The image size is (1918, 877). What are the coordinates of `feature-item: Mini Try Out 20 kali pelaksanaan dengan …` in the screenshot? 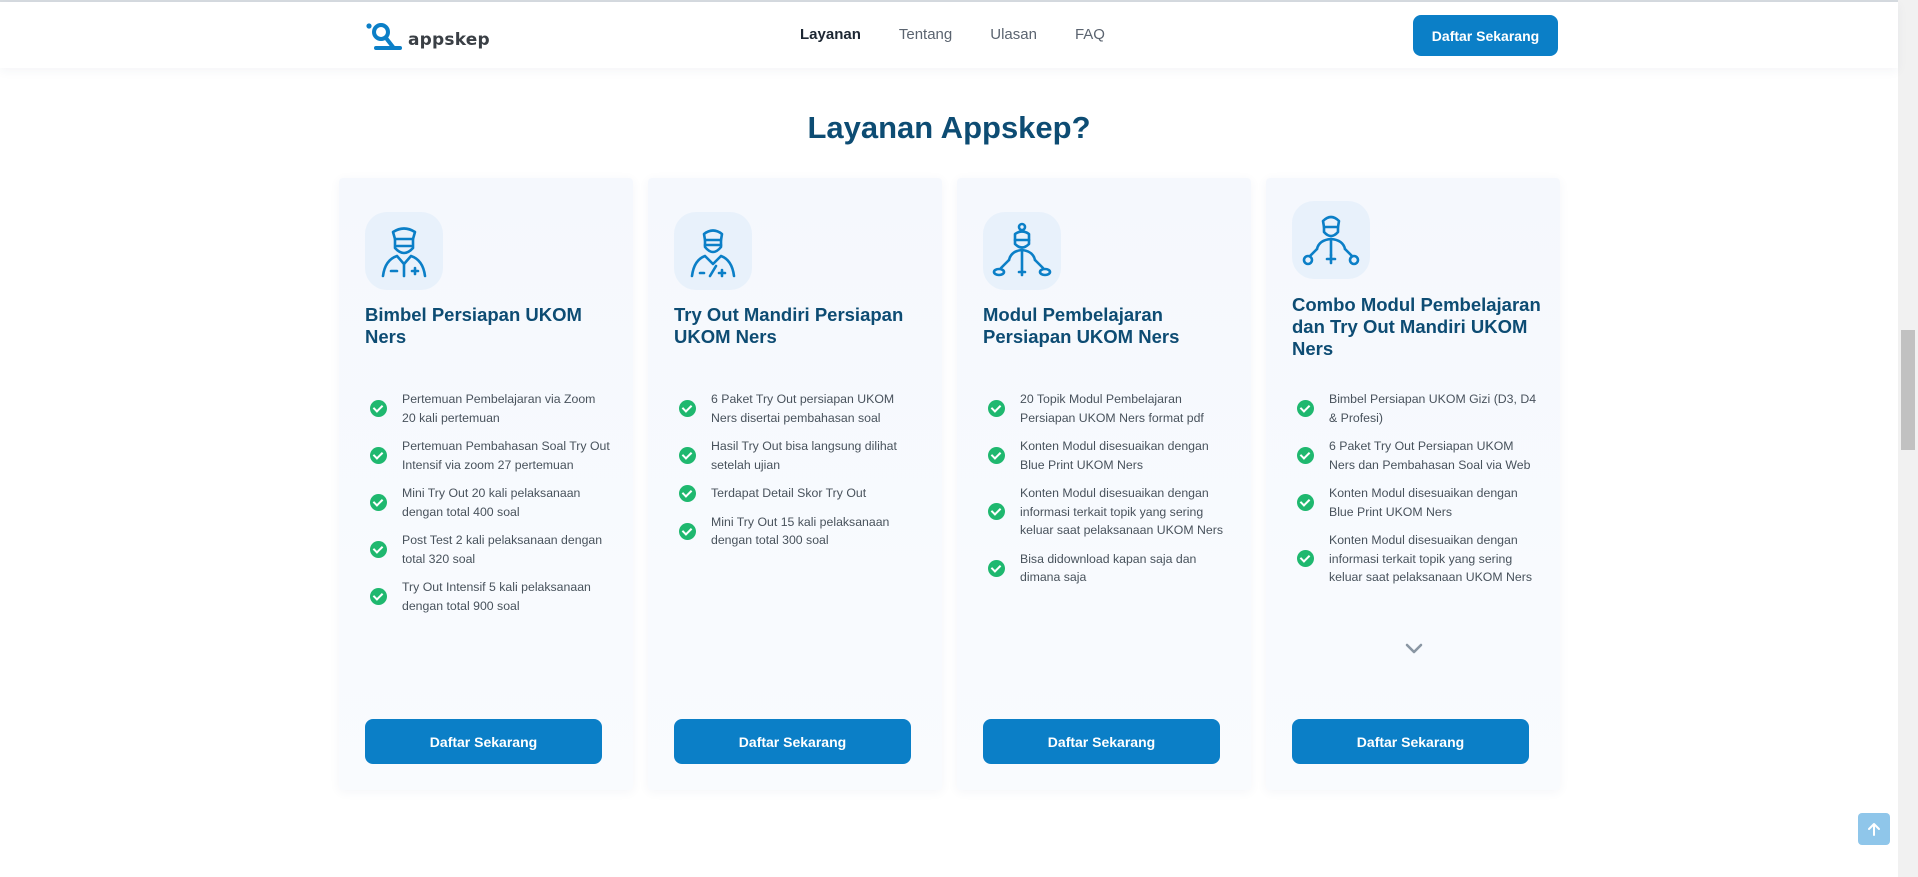 It's located at (488, 502).